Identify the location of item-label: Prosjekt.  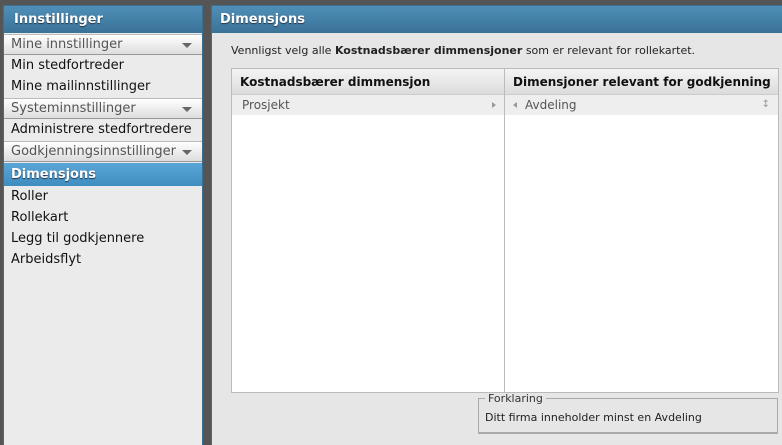
(266, 105).